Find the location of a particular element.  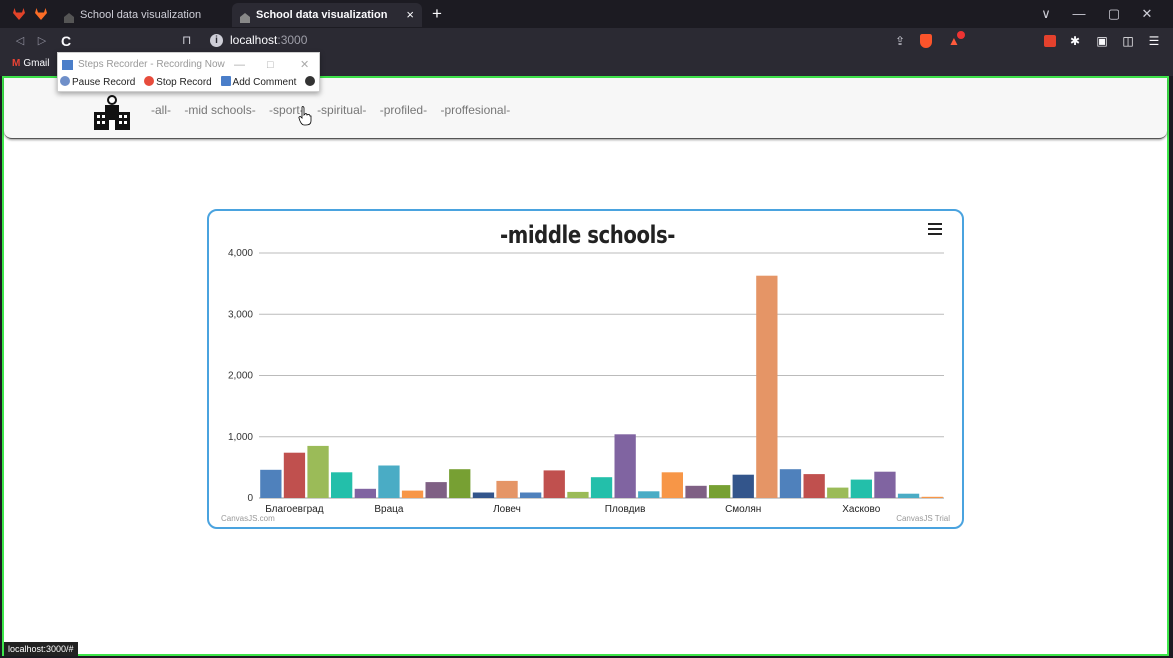

y-tick-label: 4,000 is located at coordinates (240, 253).